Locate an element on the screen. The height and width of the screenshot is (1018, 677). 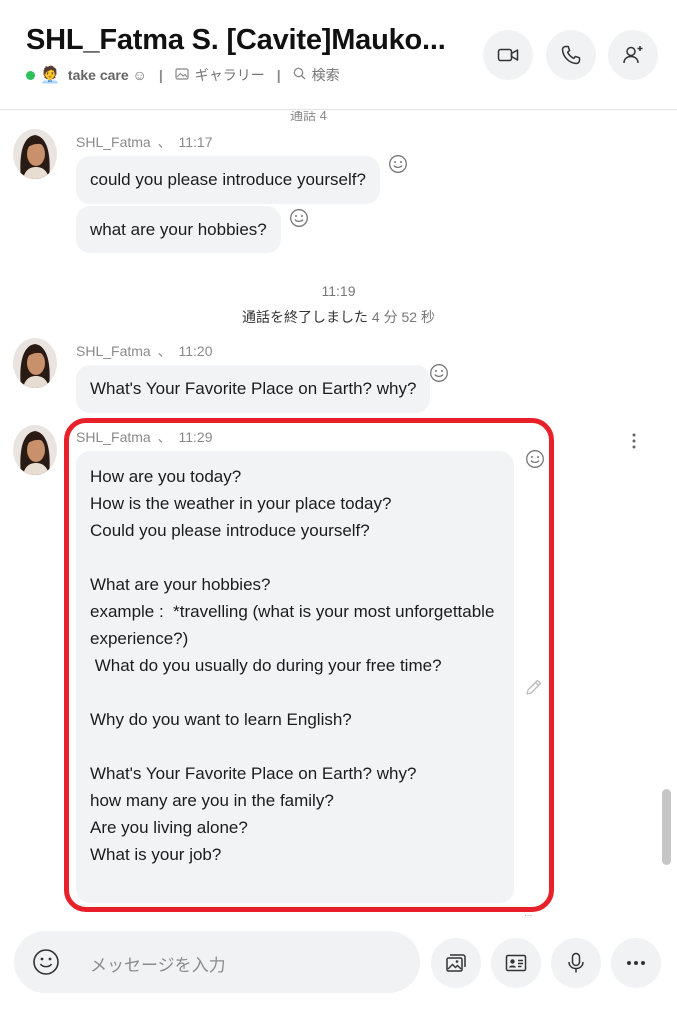
message-line: What is your job? is located at coordinates (156, 854).